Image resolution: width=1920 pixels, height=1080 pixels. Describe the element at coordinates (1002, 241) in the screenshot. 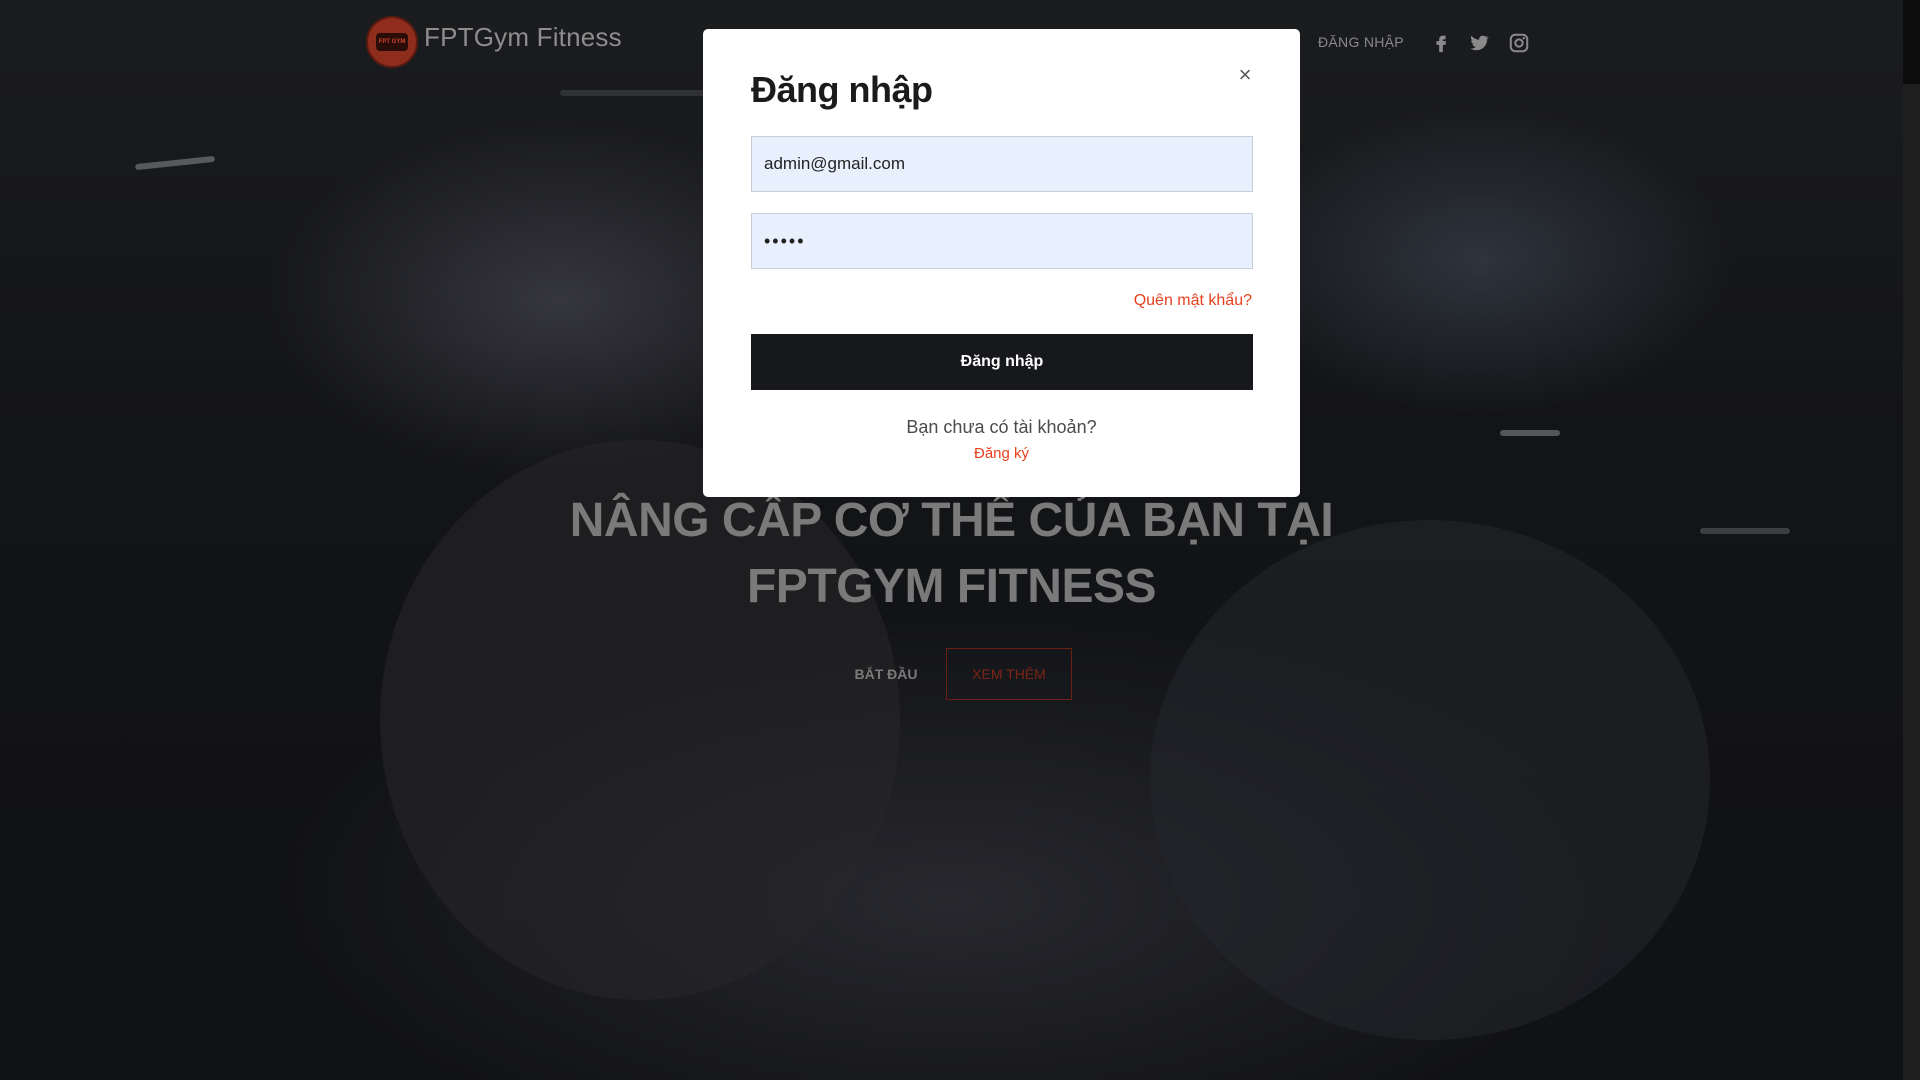

I see `password-field` at that location.